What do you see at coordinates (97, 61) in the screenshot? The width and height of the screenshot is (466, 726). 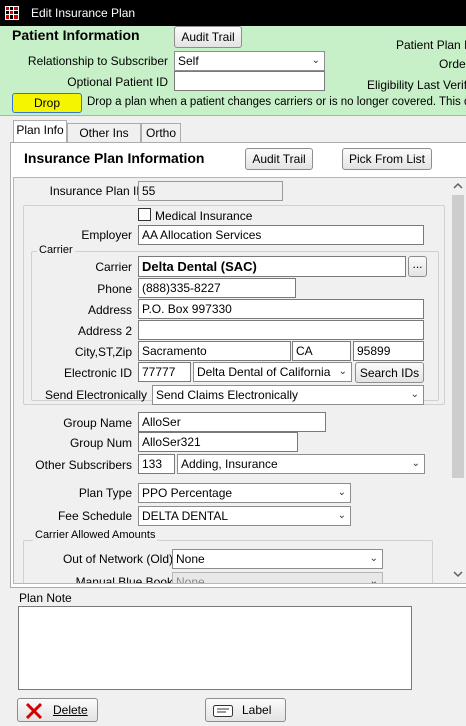 I see `relationship-label: Relationship to Subscriber` at bounding box center [97, 61].